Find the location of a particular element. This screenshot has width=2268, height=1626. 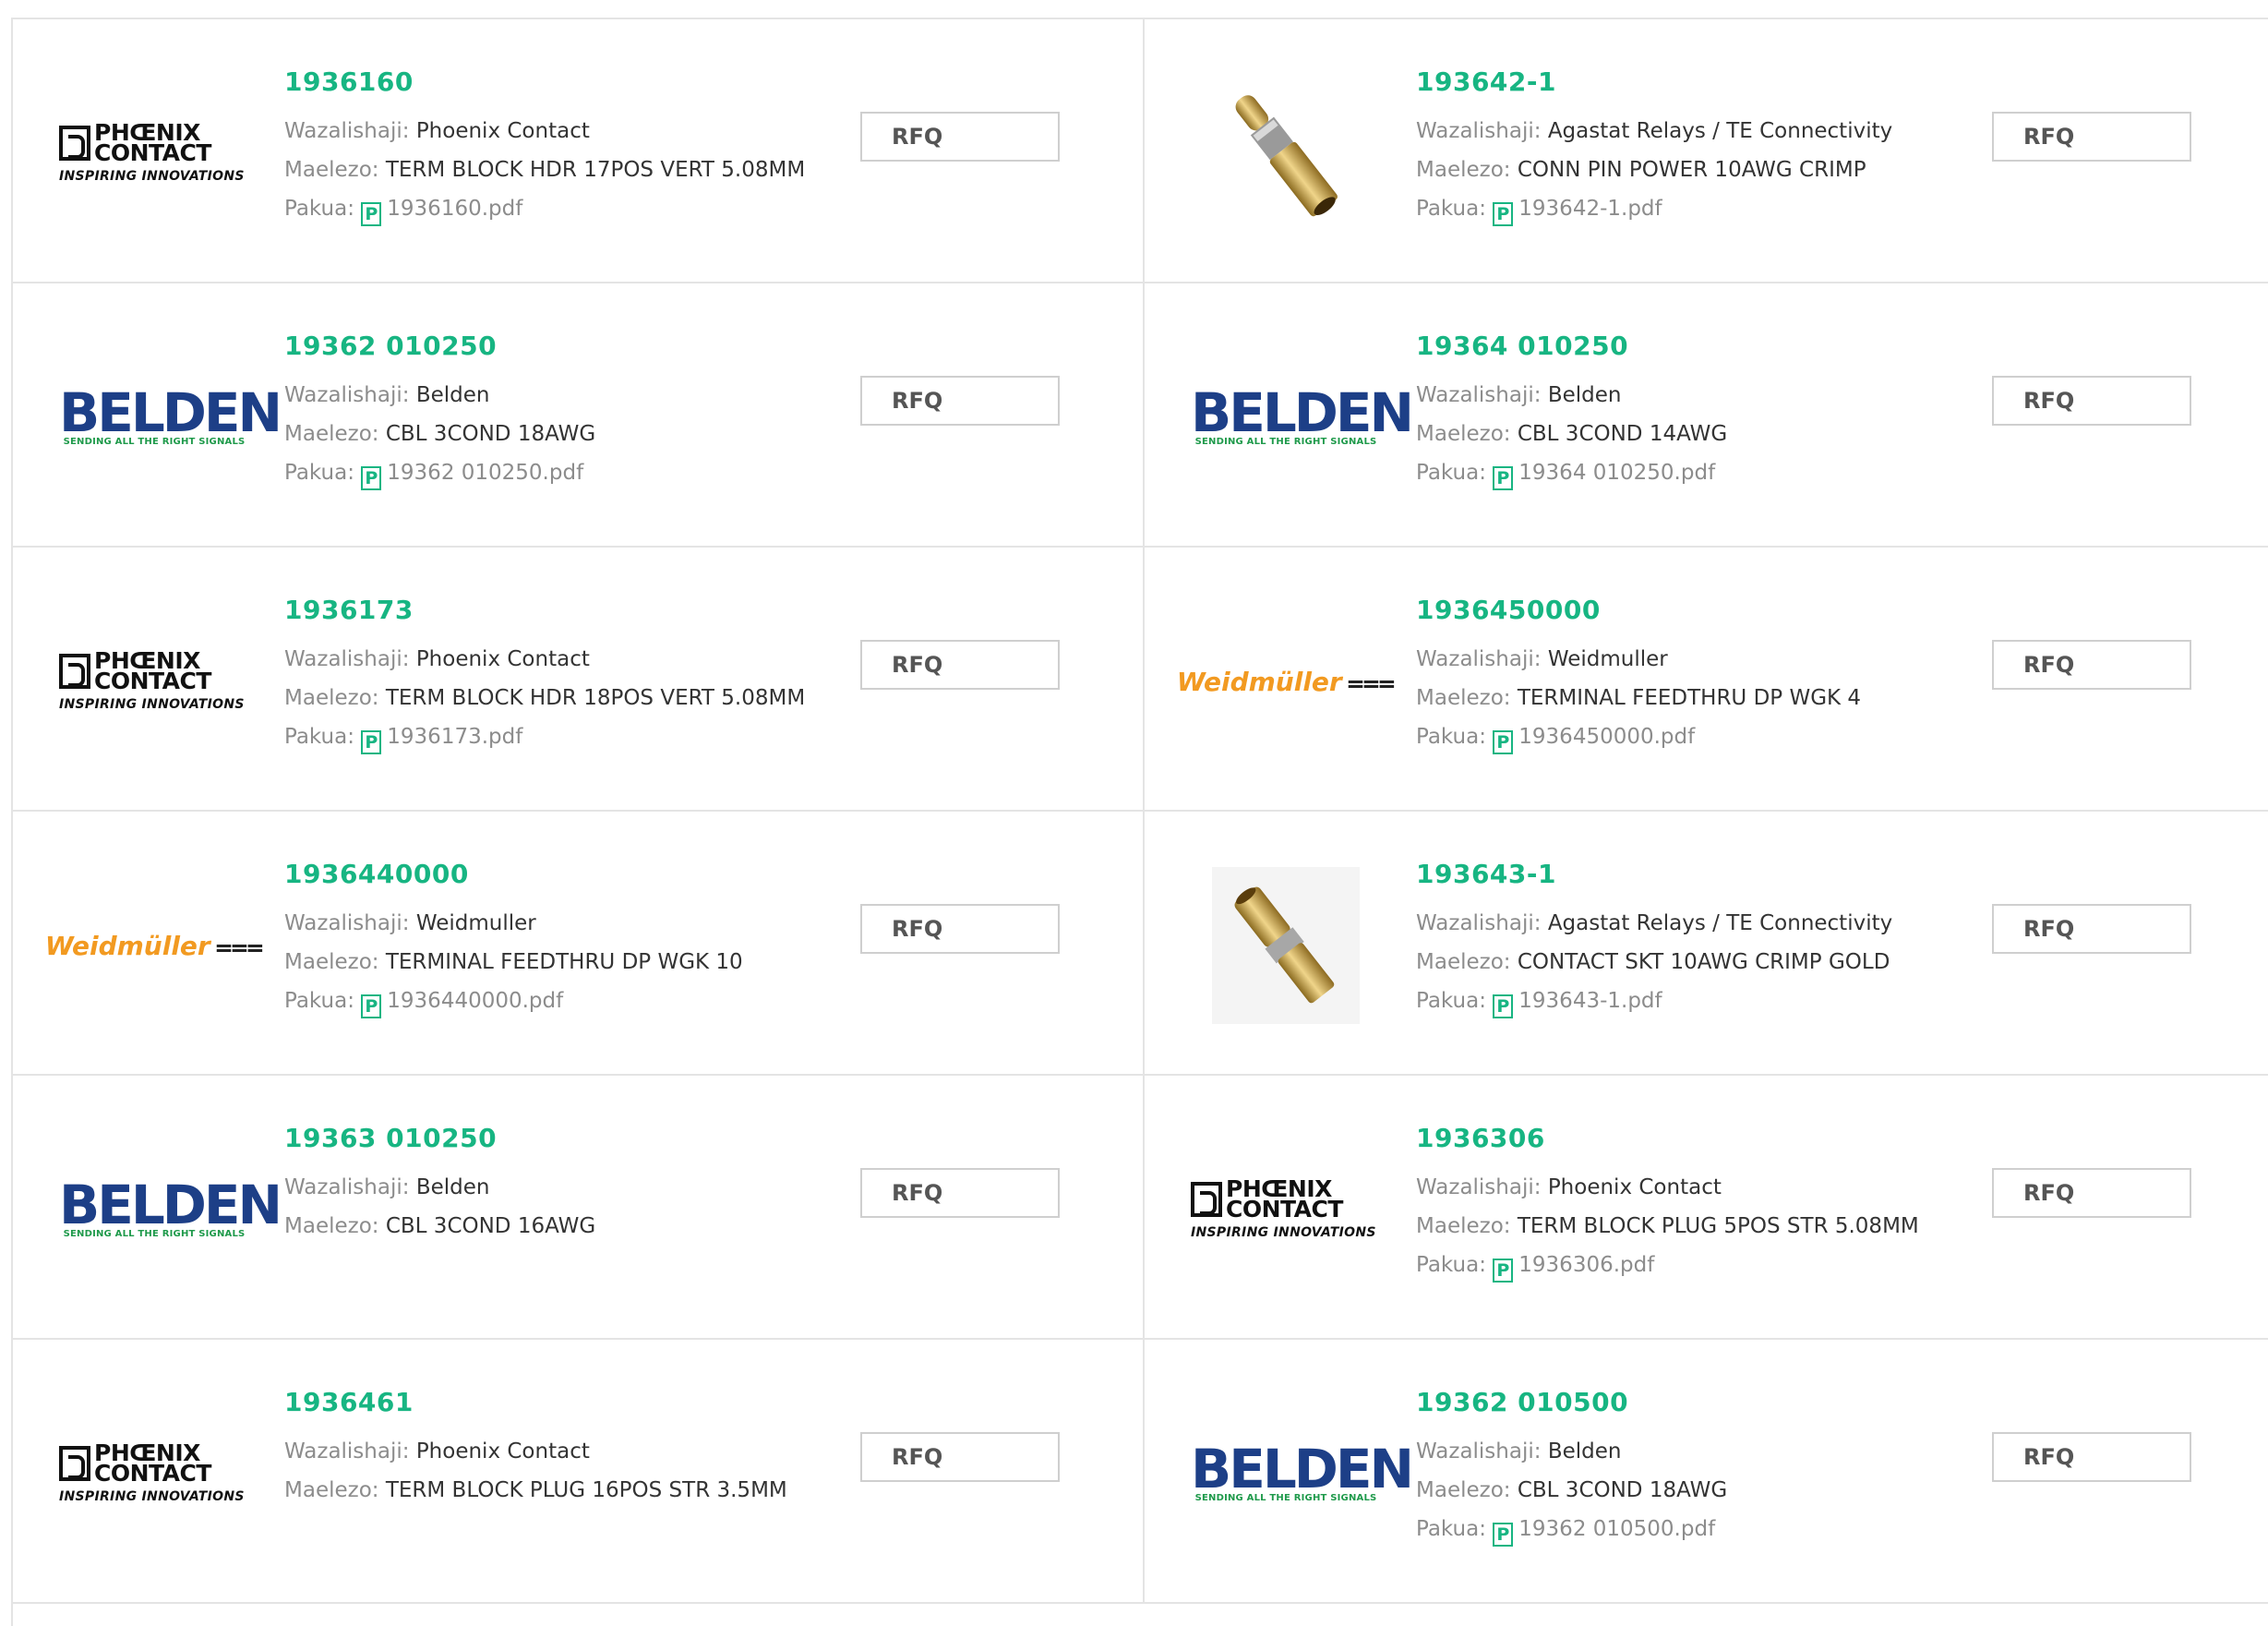

manufacturer-name: Phoenix Contact is located at coordinates (502, 131).